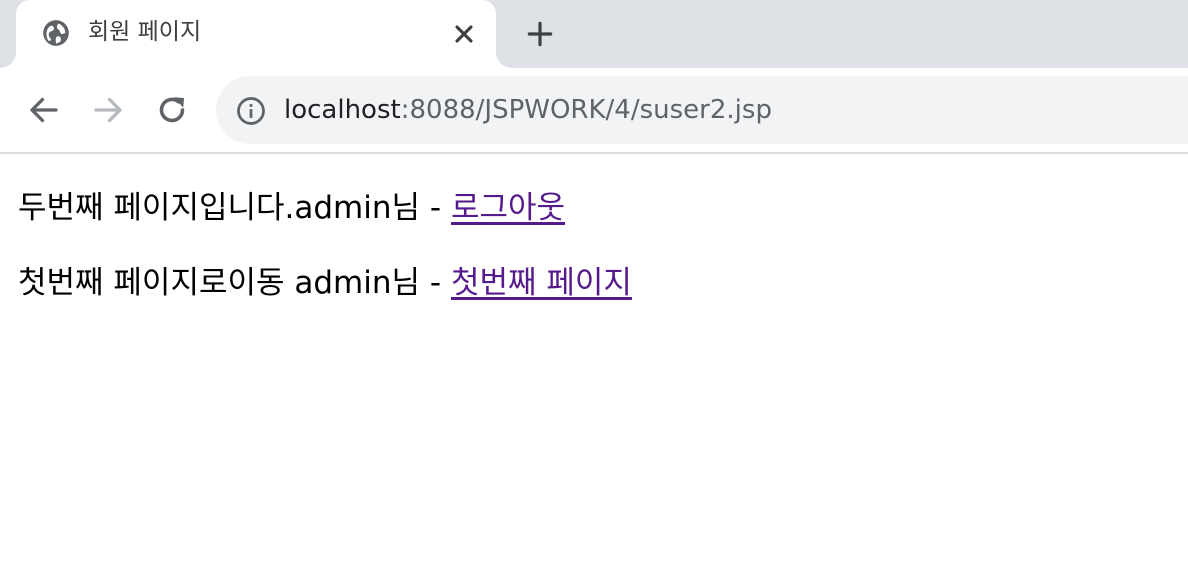 The image size is (1188, 574). What do you see at coordinates (594, 34) in the screenshot?
I see `tab-strip: 회원 페이지` at bounding box center [594, 34].